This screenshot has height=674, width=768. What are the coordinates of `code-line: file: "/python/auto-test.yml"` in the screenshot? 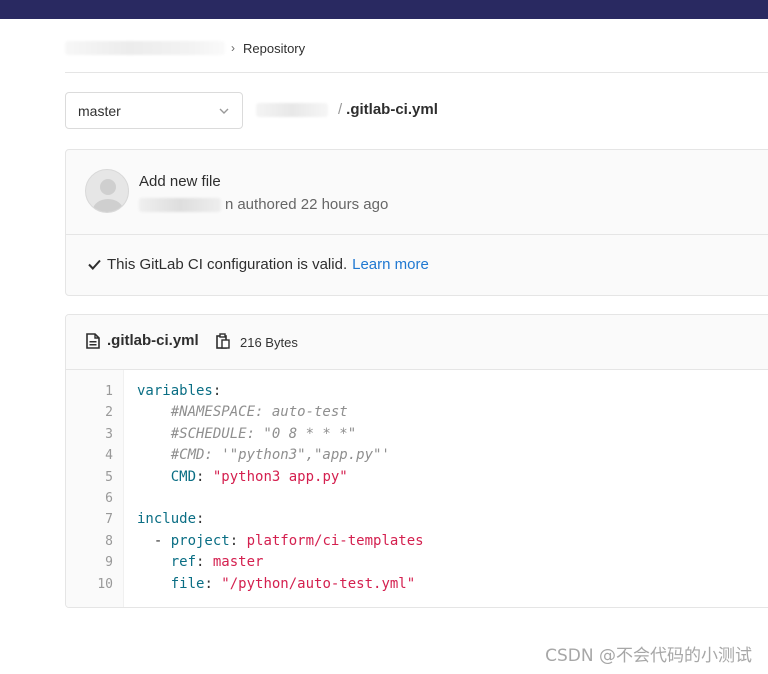 It's located at (276, 584).